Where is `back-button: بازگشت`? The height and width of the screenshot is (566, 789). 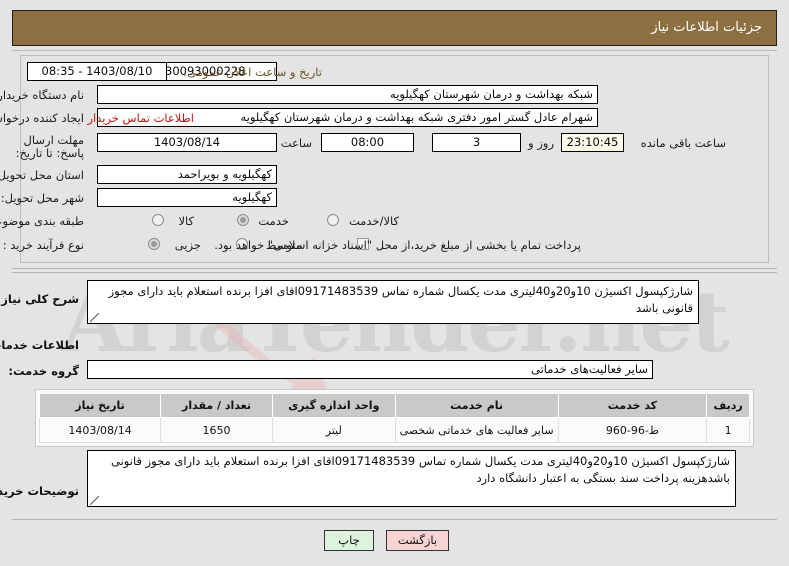 back-button: بازگشت is located at coordinates (417, 540).